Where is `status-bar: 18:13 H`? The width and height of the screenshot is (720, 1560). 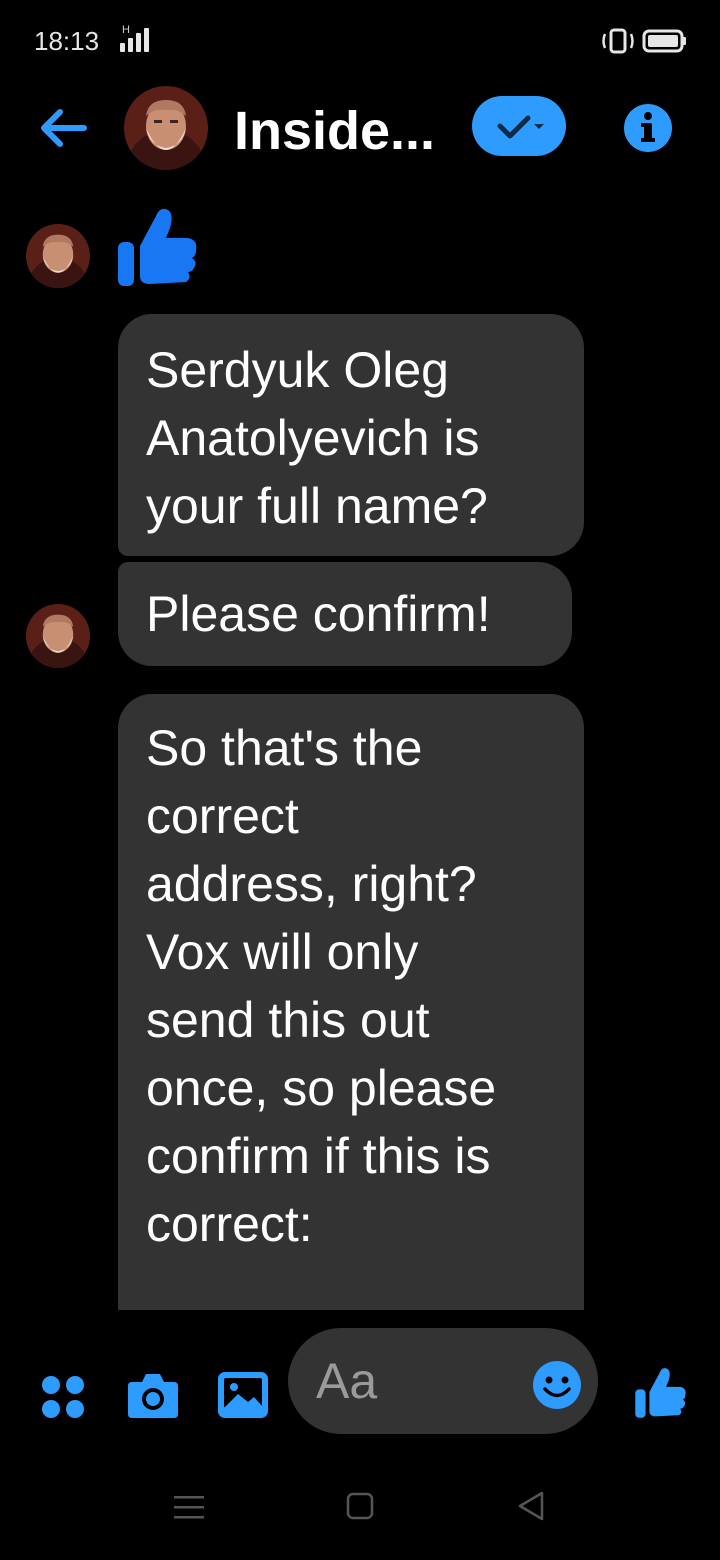 status-bar: 18:13 H is located at coordinates (360, 40).